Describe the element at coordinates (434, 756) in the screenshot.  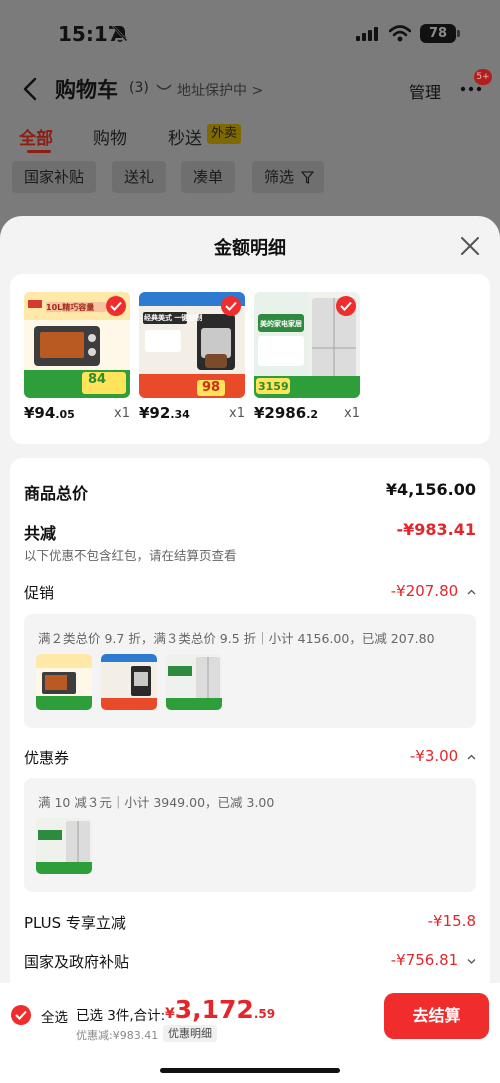
I see `coupon-value: -¥3.00` at that location.